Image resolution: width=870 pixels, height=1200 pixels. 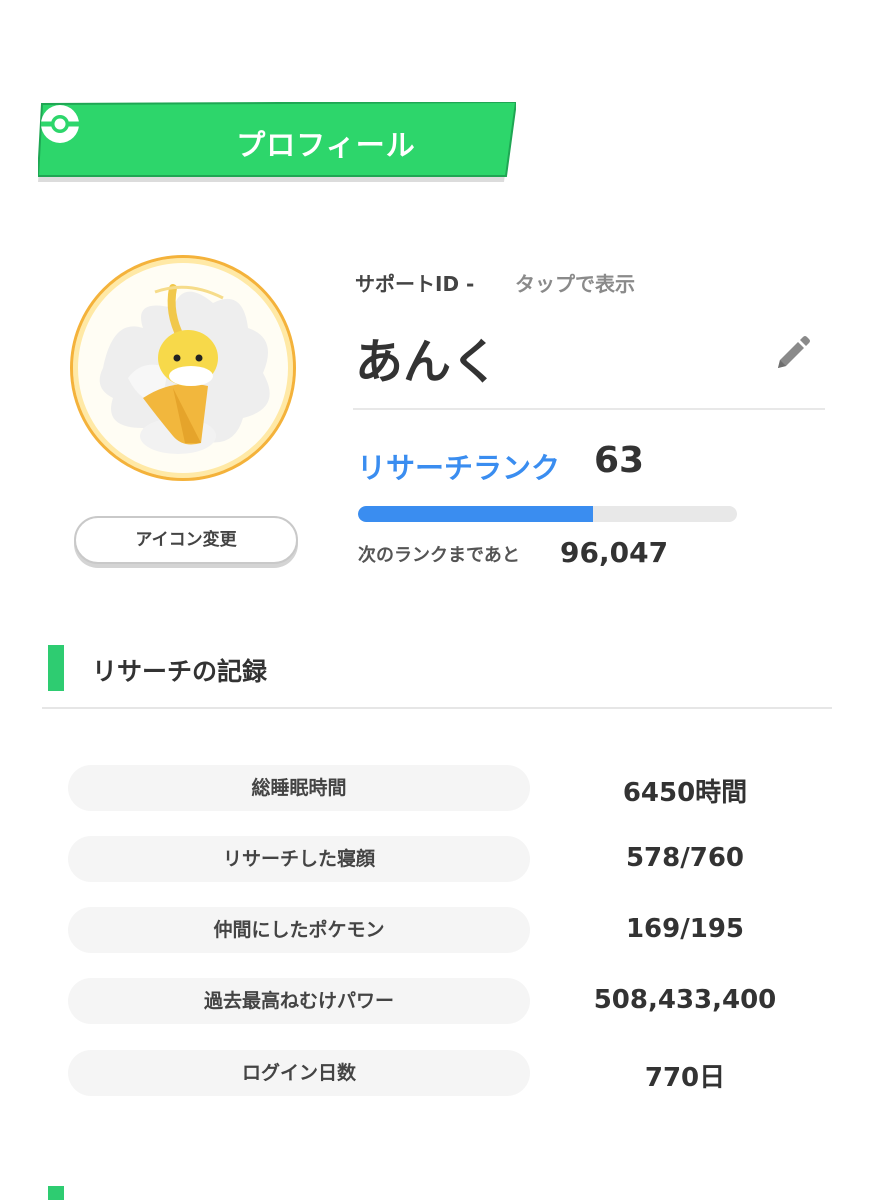 What do you see at coordinates (427, 362) in the screenshot?
I see `user-name: あんく` at bounding box center [427, 362].